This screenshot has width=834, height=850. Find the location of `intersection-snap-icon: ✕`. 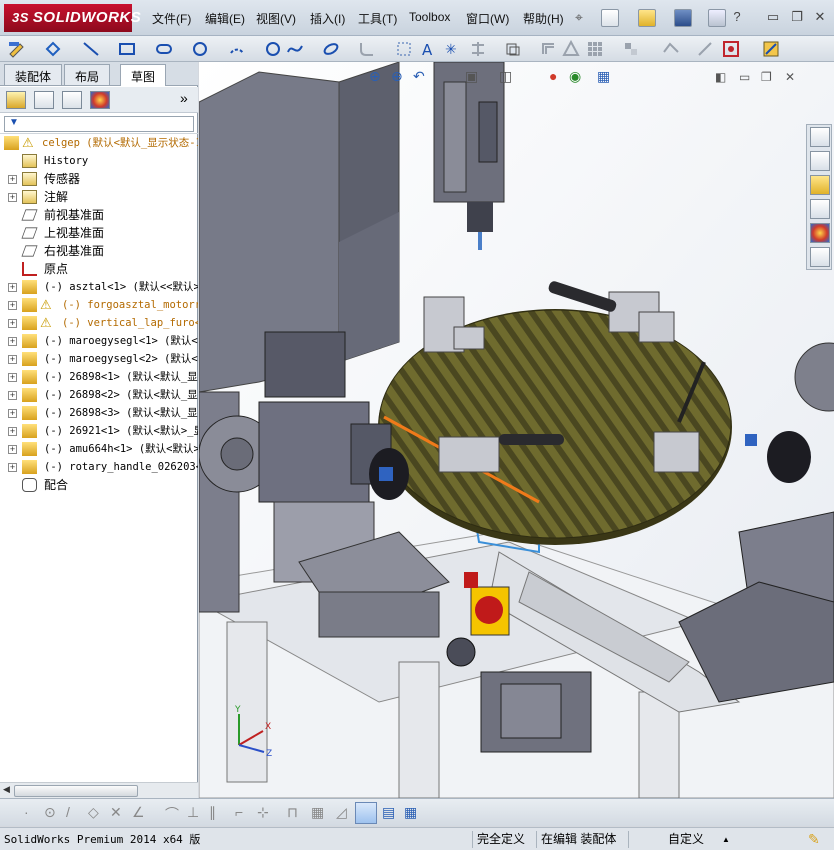

intersection-snap-icon: ✕ is located at coordinates (116, 812).